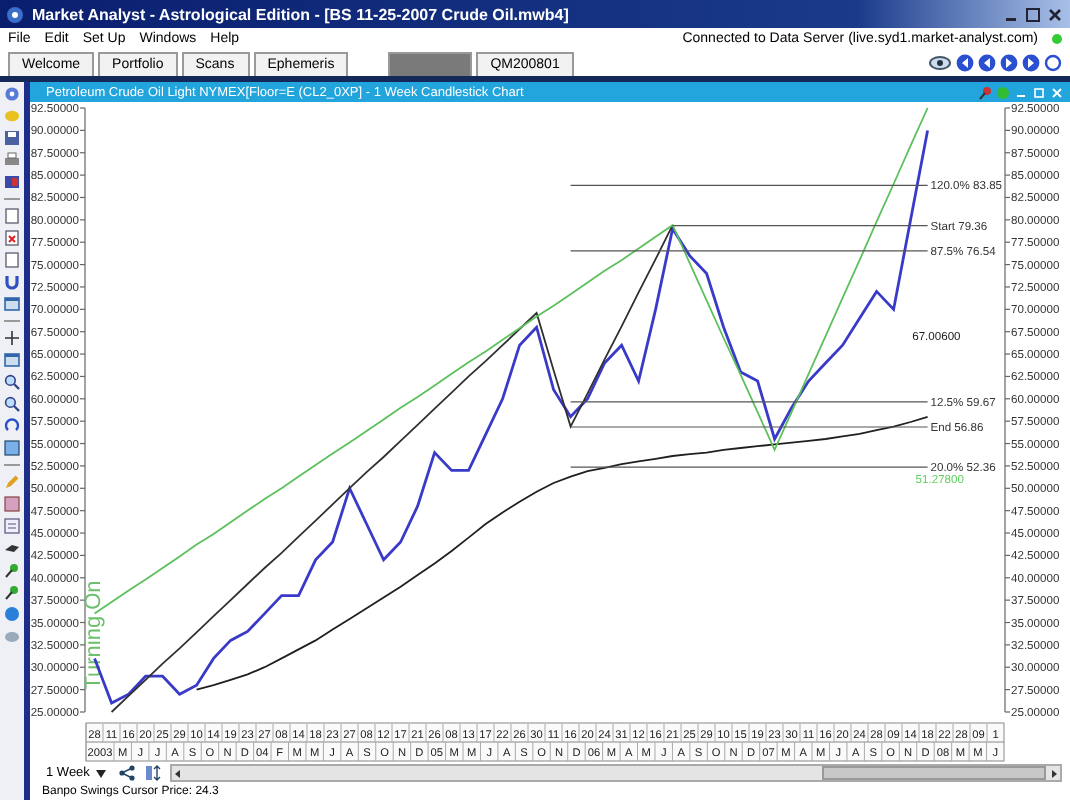  Describe the element at coordinates (301, 14) in the screenshot. I see `window-title: Market Analyst - Astrological Edition - [BS 11-25-2007 Crude Oil.mwb4]` at that location.